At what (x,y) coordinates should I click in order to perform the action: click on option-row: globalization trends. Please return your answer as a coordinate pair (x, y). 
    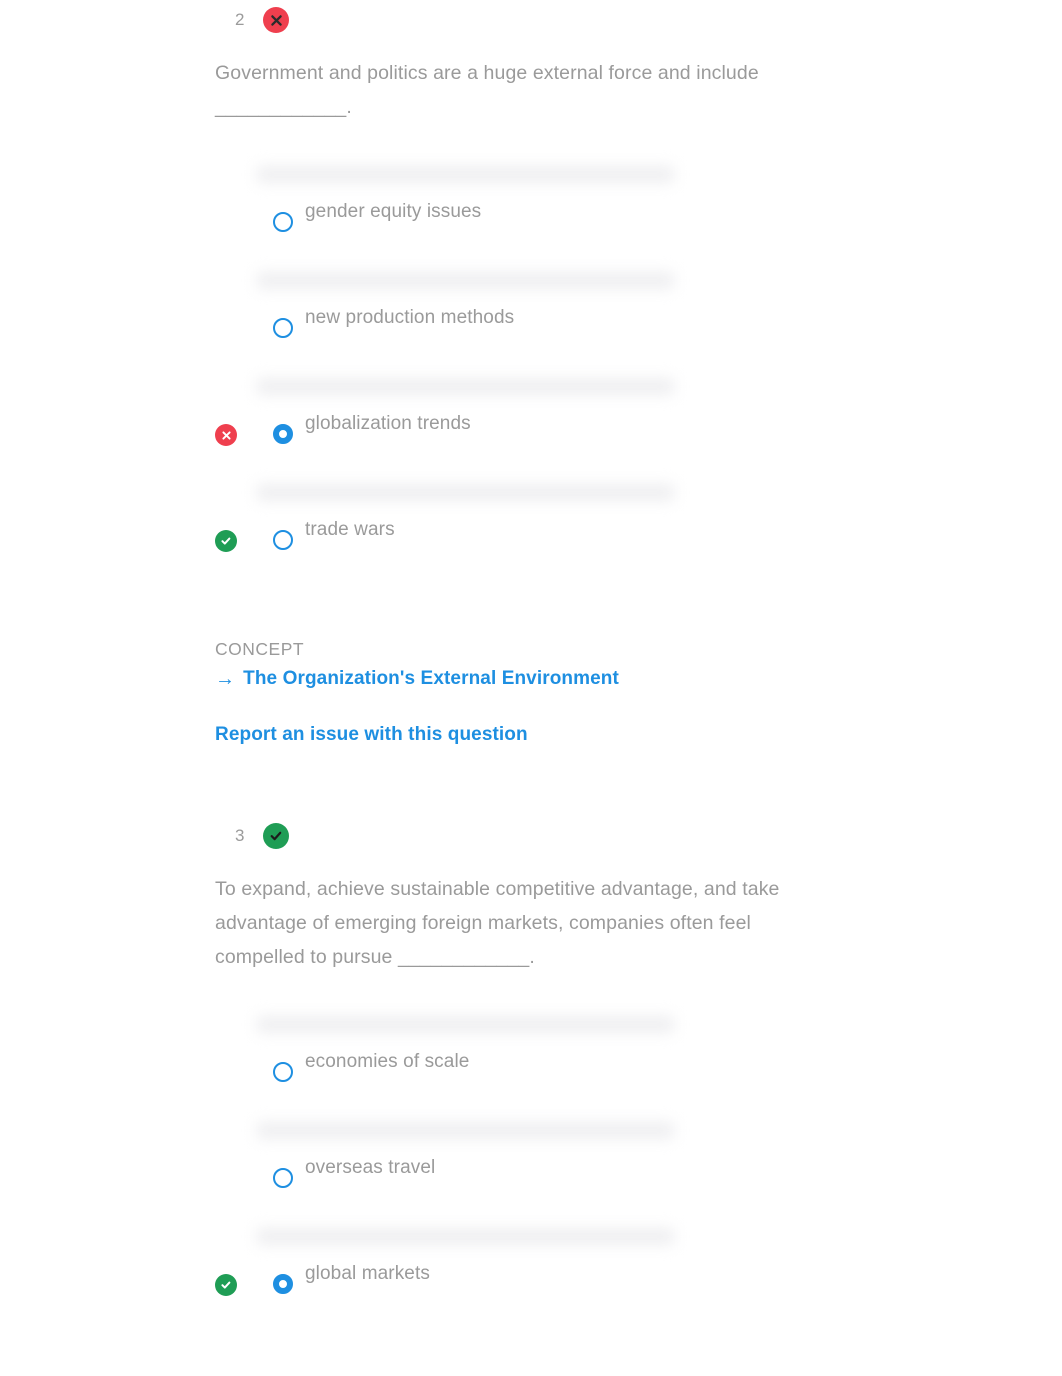
    Looking at the image, I should click on (618, 419).